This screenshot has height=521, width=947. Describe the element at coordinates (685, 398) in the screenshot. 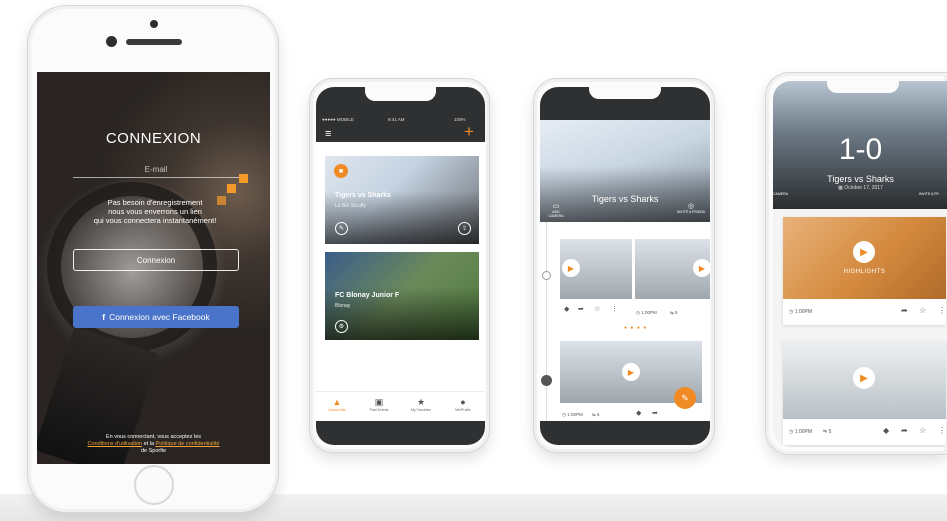

I see `record-button: ✎` at that location.